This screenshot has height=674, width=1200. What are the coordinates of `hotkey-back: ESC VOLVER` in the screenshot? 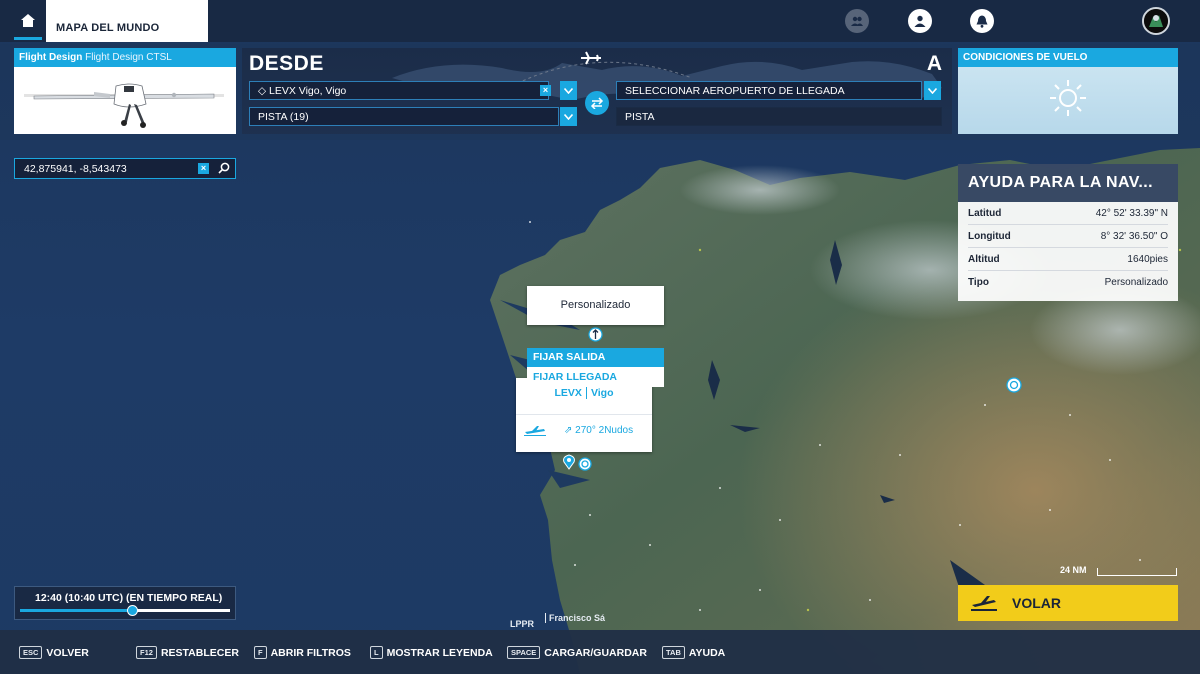 It's located at (54, 652).